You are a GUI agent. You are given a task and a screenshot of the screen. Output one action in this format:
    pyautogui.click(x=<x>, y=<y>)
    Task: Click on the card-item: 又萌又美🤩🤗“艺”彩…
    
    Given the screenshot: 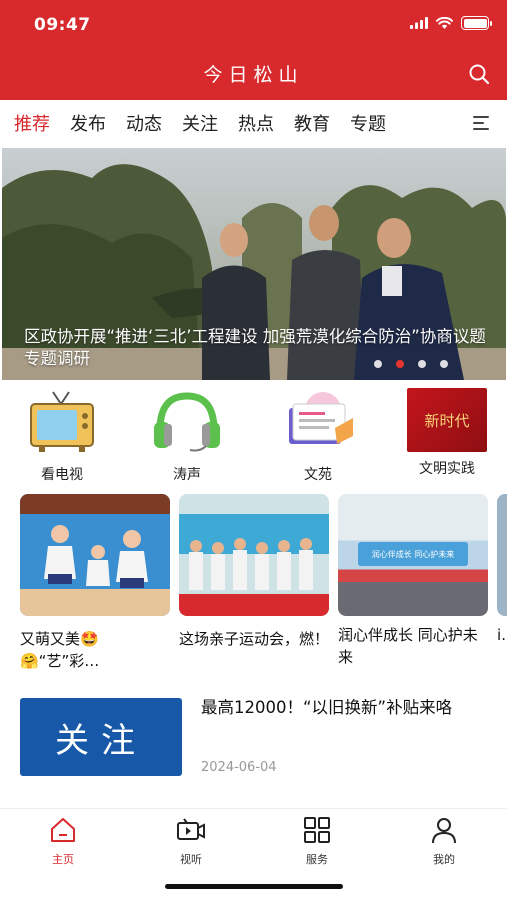 What is the action you would take?
    pyautogui.click(x=95, y=583)
    